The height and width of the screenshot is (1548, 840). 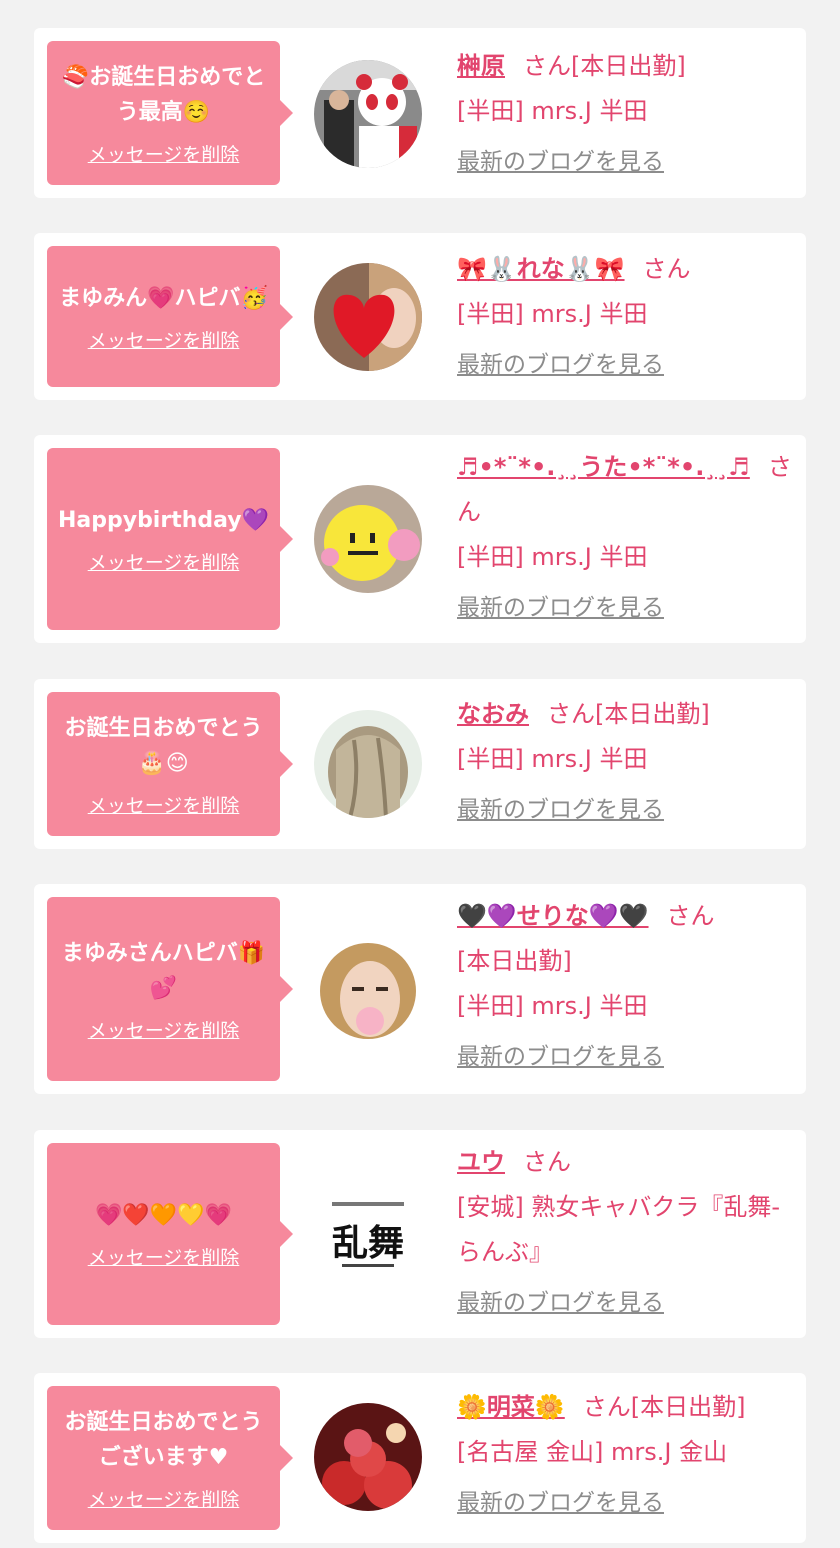 I want to click on cast-info: なおみ さん[本日出勤] [半田] mrs.J 半田 最新のブログを見る, so click(x=624, y=762).